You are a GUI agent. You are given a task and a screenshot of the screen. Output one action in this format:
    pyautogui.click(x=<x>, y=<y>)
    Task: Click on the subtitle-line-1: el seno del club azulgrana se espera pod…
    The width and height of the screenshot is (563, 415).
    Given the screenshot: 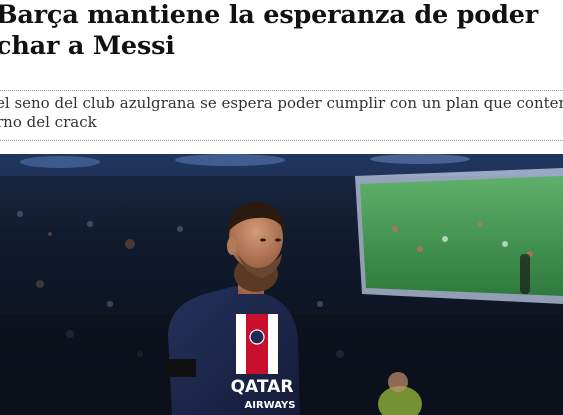 What is the action you would take?
    pyautogui.click(x=281, y=103)
    